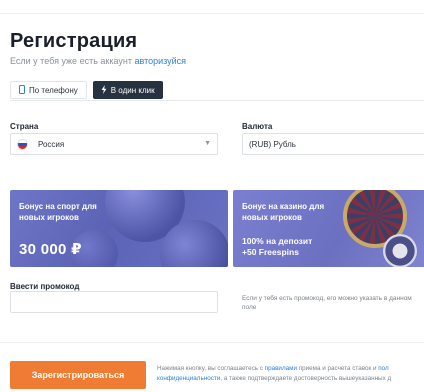  I want to click on promo-code-input, so click(114, 302).